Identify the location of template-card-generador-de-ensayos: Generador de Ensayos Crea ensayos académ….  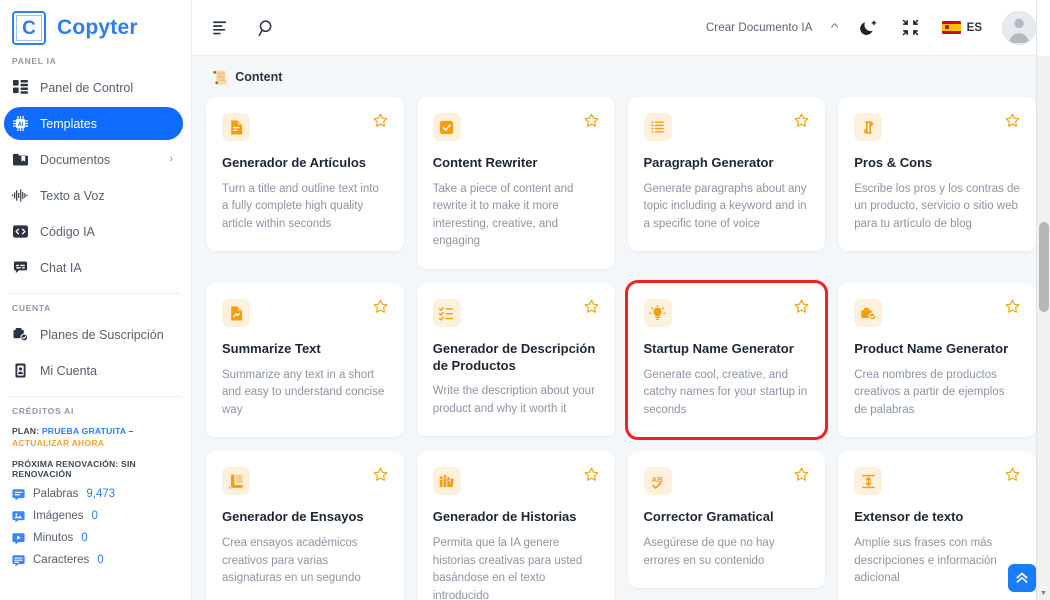
(305, 525).